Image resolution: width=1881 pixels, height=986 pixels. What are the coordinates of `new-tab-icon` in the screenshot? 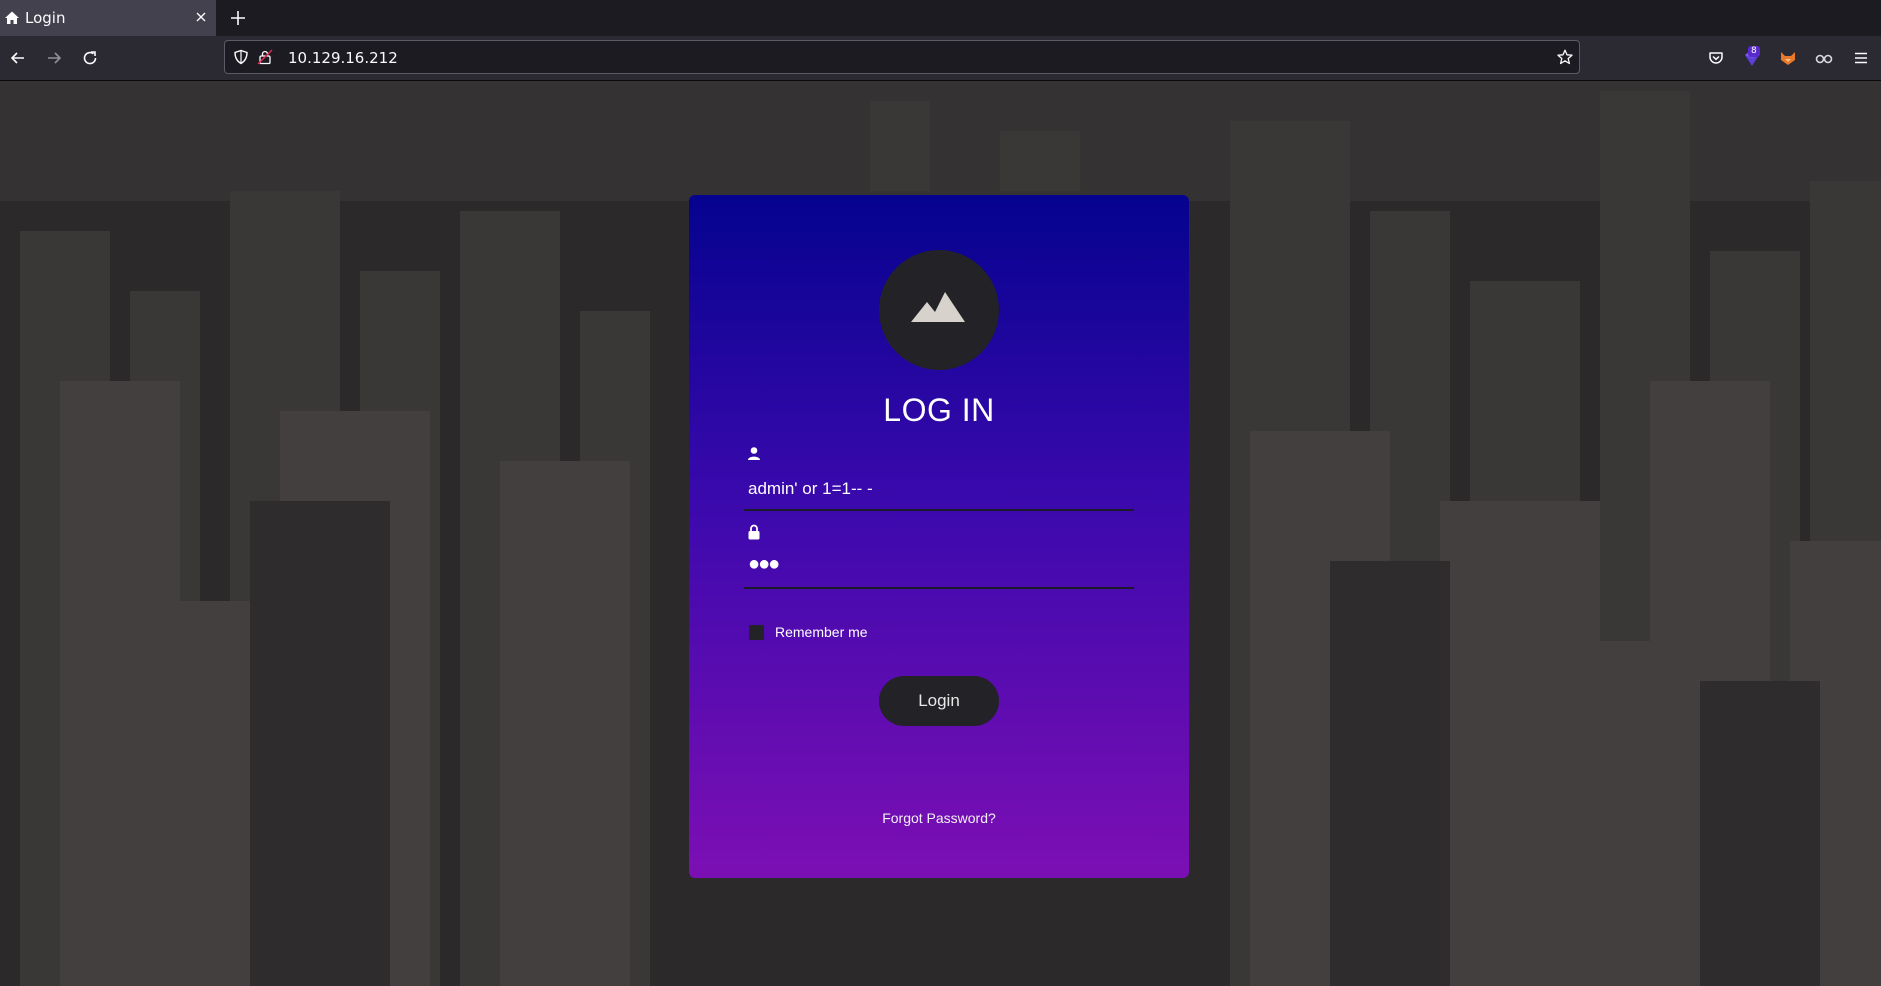 It's located at (238, 18).